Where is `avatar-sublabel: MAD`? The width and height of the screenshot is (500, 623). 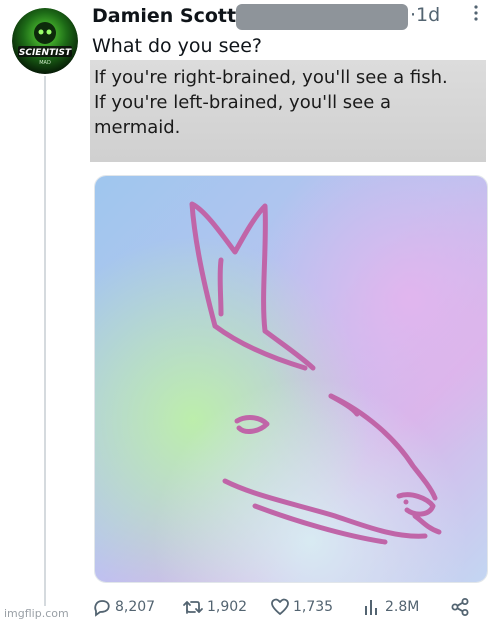 avatar-sublabel: MAD is located at coordinates (45, 63).